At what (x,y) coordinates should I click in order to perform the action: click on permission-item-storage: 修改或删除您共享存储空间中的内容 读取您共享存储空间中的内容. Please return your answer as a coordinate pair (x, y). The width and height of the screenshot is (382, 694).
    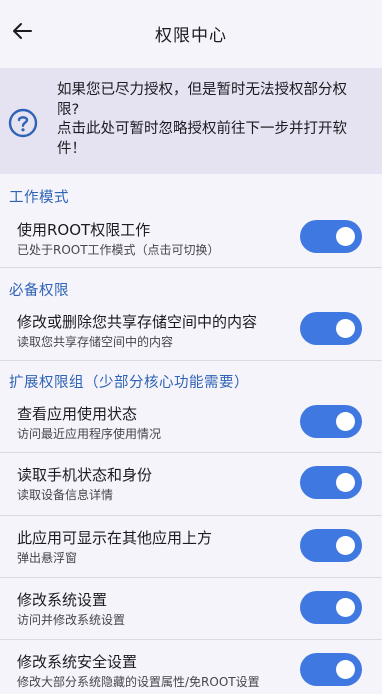
    Looking at the image, I should click on (191, 331).